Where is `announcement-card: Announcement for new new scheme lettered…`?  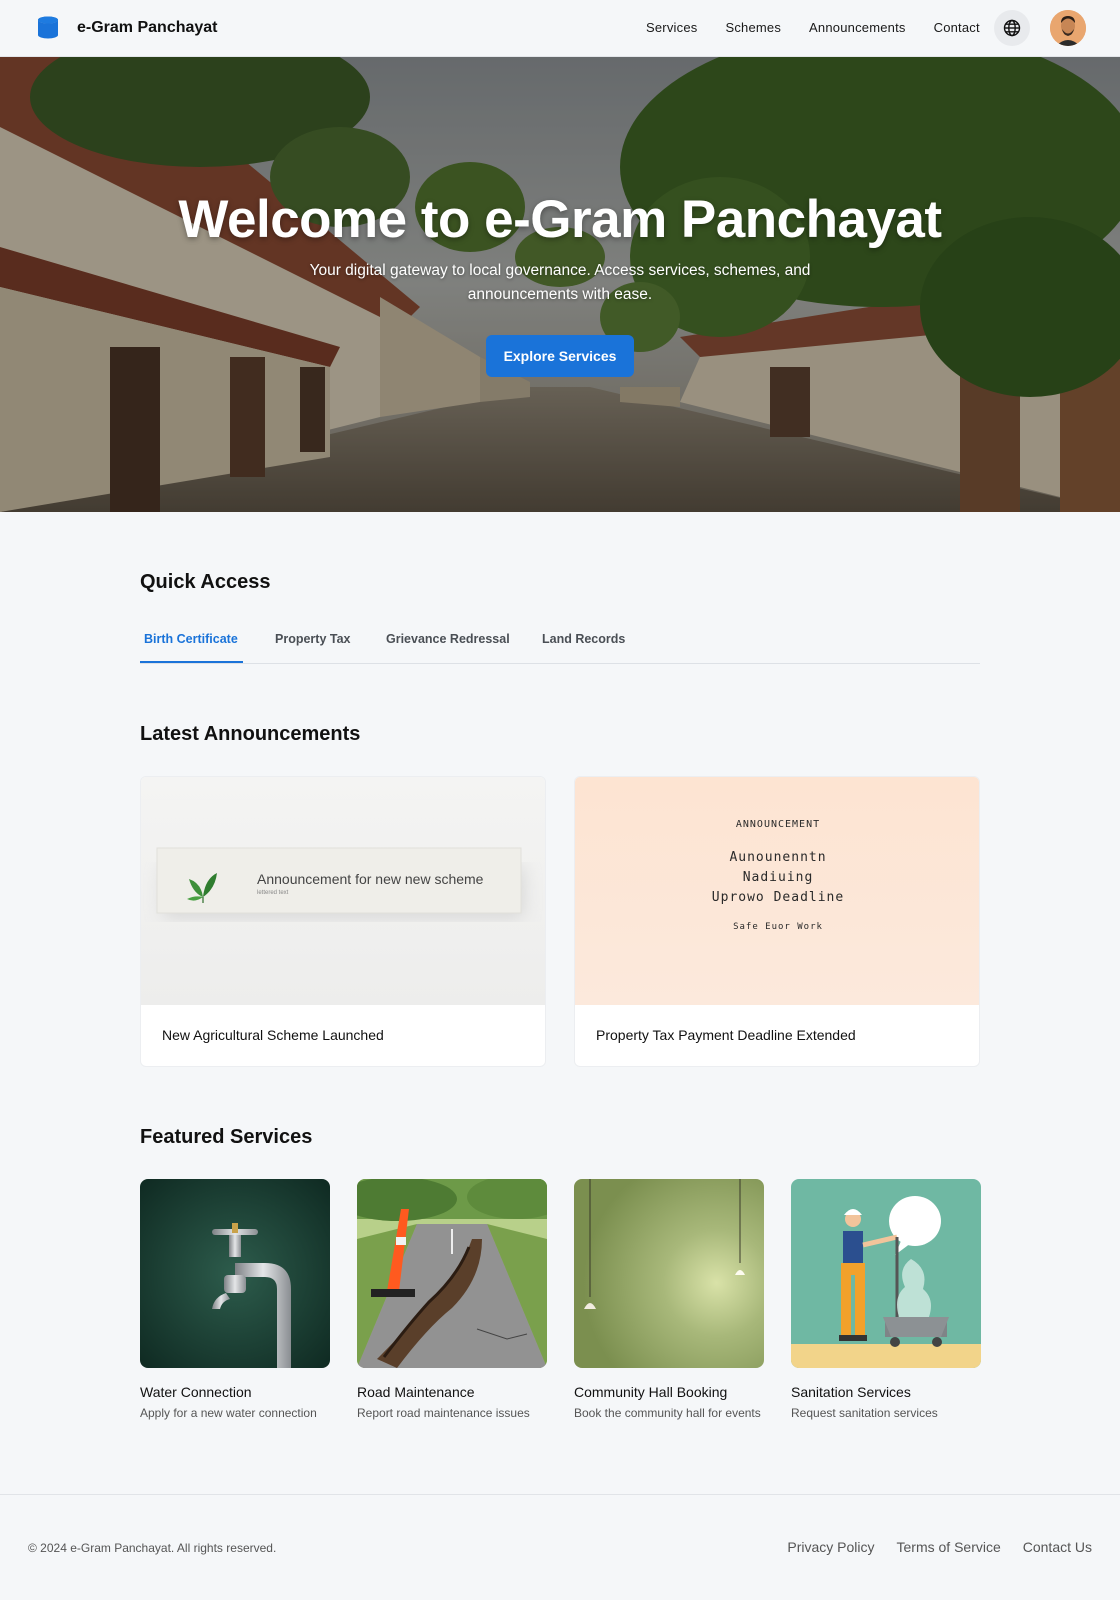
announcement-card: Announcement for new new scheme lettered… is located at coordinates (343, 921).